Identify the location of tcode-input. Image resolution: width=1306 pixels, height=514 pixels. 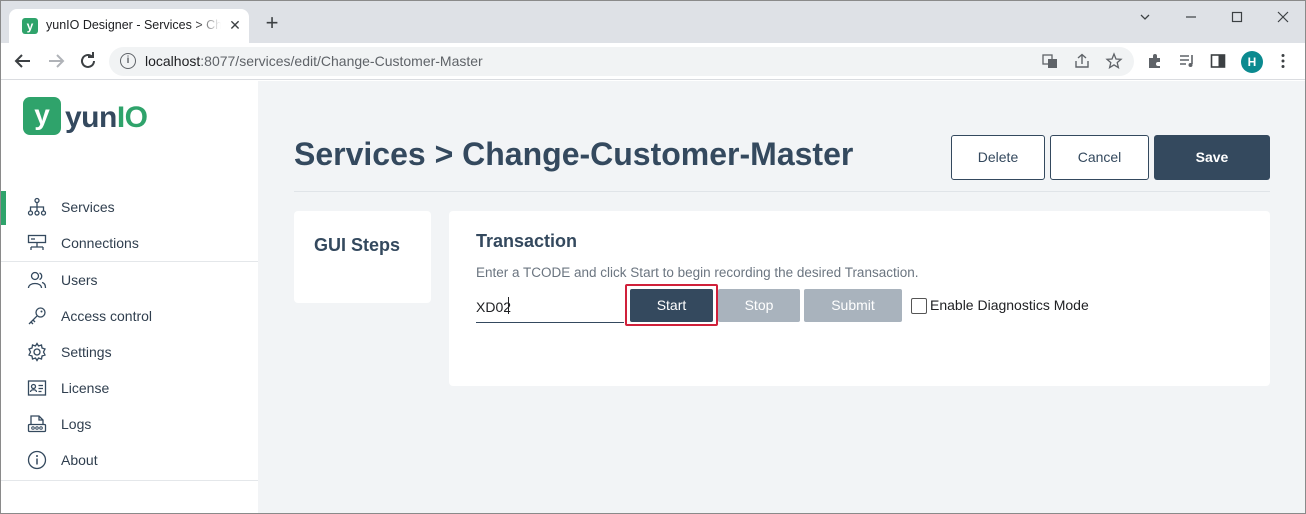
(550, 307).